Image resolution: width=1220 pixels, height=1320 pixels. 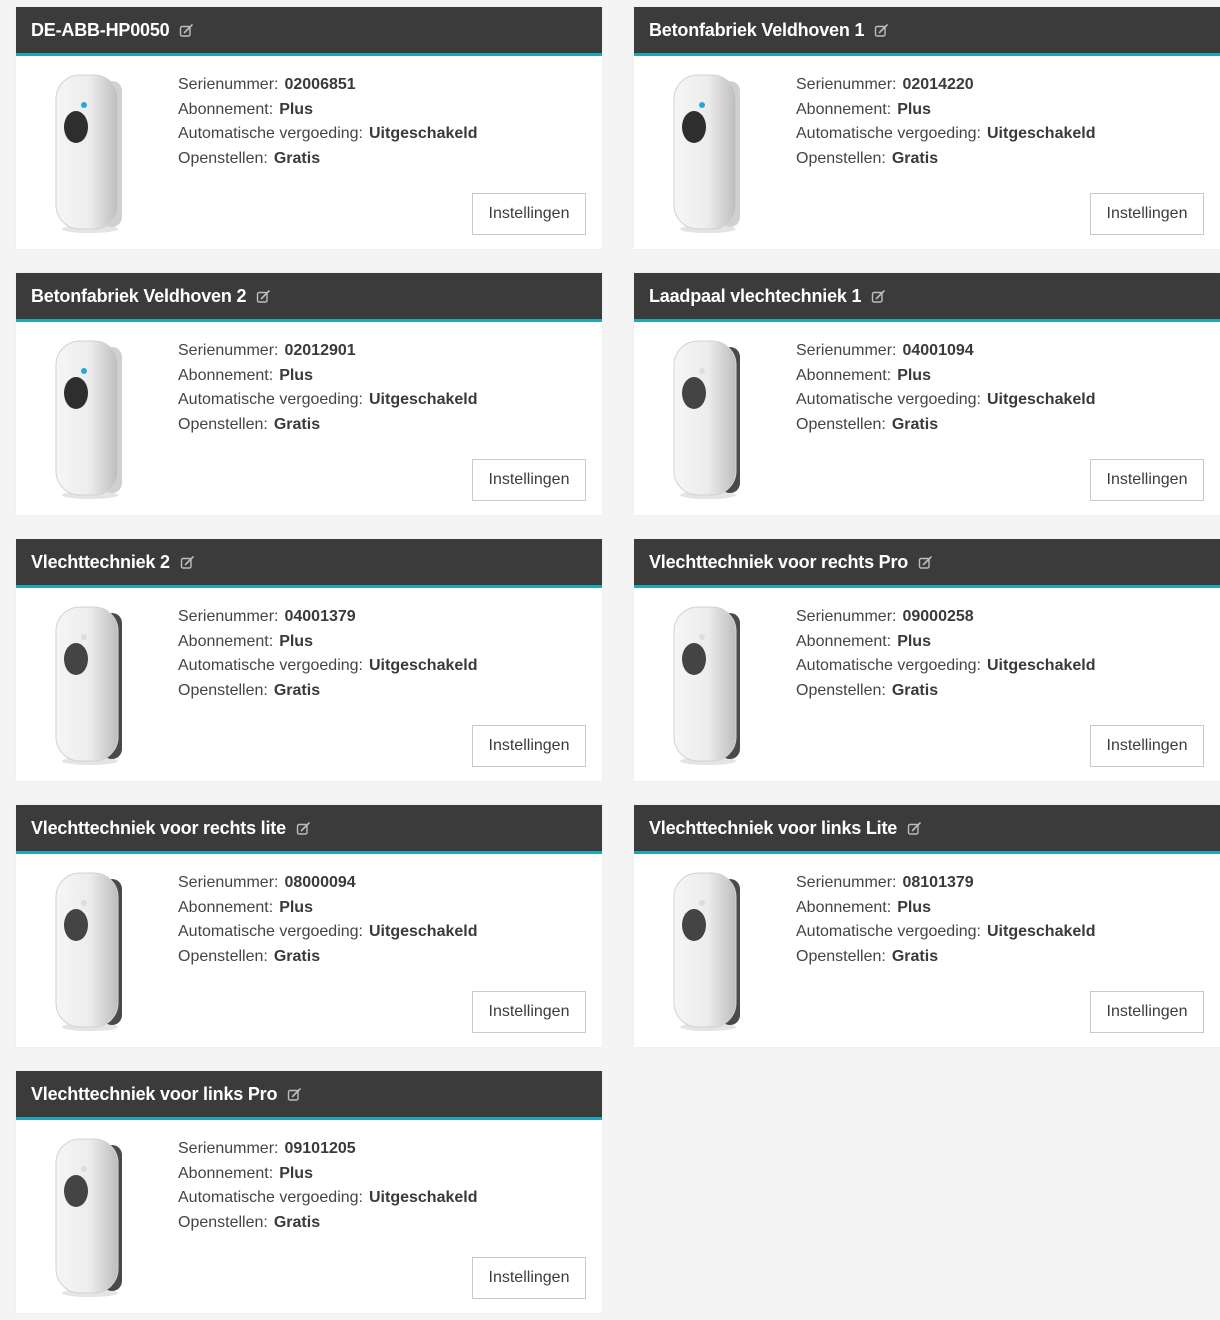 What do you see at coordinates (158, 827) in the screenshot?
I see `charger-name: Vlechttechniek voor rechts lite` at bounding box center [158, 827].